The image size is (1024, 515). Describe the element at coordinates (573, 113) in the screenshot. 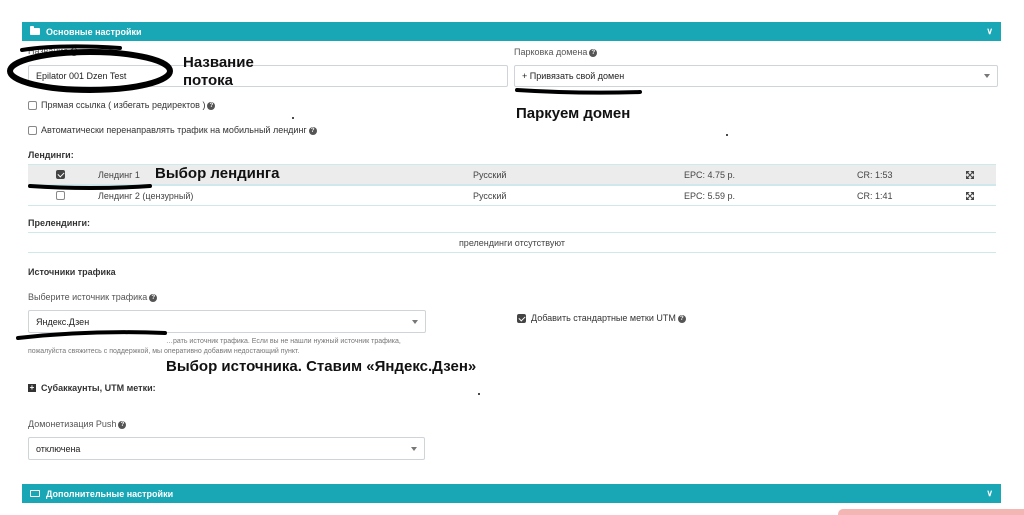

I see `annotation-park-domain: Паркуем домен` at that location.